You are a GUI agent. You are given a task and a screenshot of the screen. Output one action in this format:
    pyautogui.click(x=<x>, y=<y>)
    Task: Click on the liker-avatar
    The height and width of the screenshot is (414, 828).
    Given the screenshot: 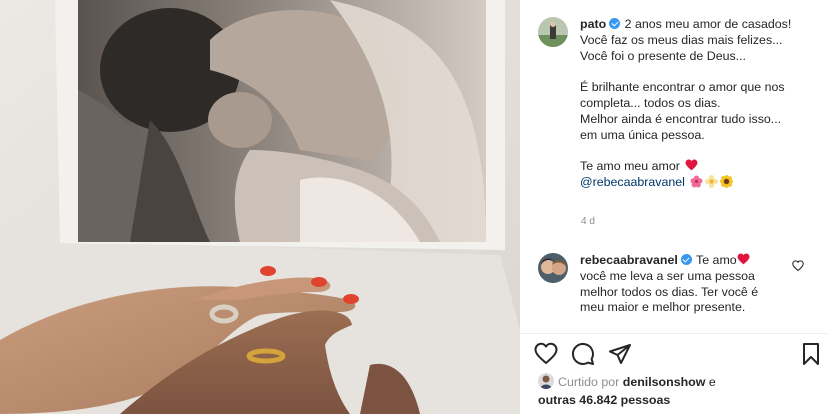 What is the action you would take?
    pyautogui.click(x=546, y=381)
    